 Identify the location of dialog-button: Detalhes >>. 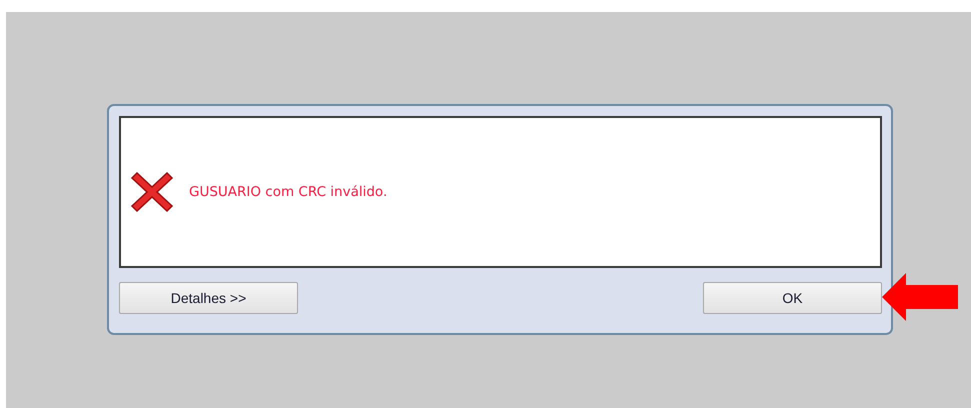
(208, 298).